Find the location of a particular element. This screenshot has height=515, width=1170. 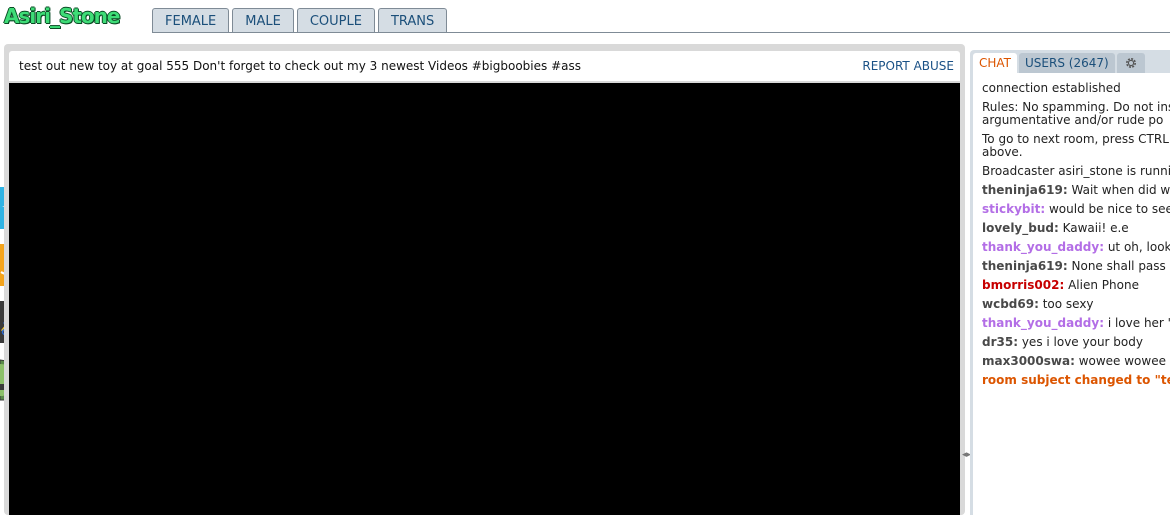

chat-message: thank_you_daddy: ut oh, look c is located at coordinates (1076, 247).